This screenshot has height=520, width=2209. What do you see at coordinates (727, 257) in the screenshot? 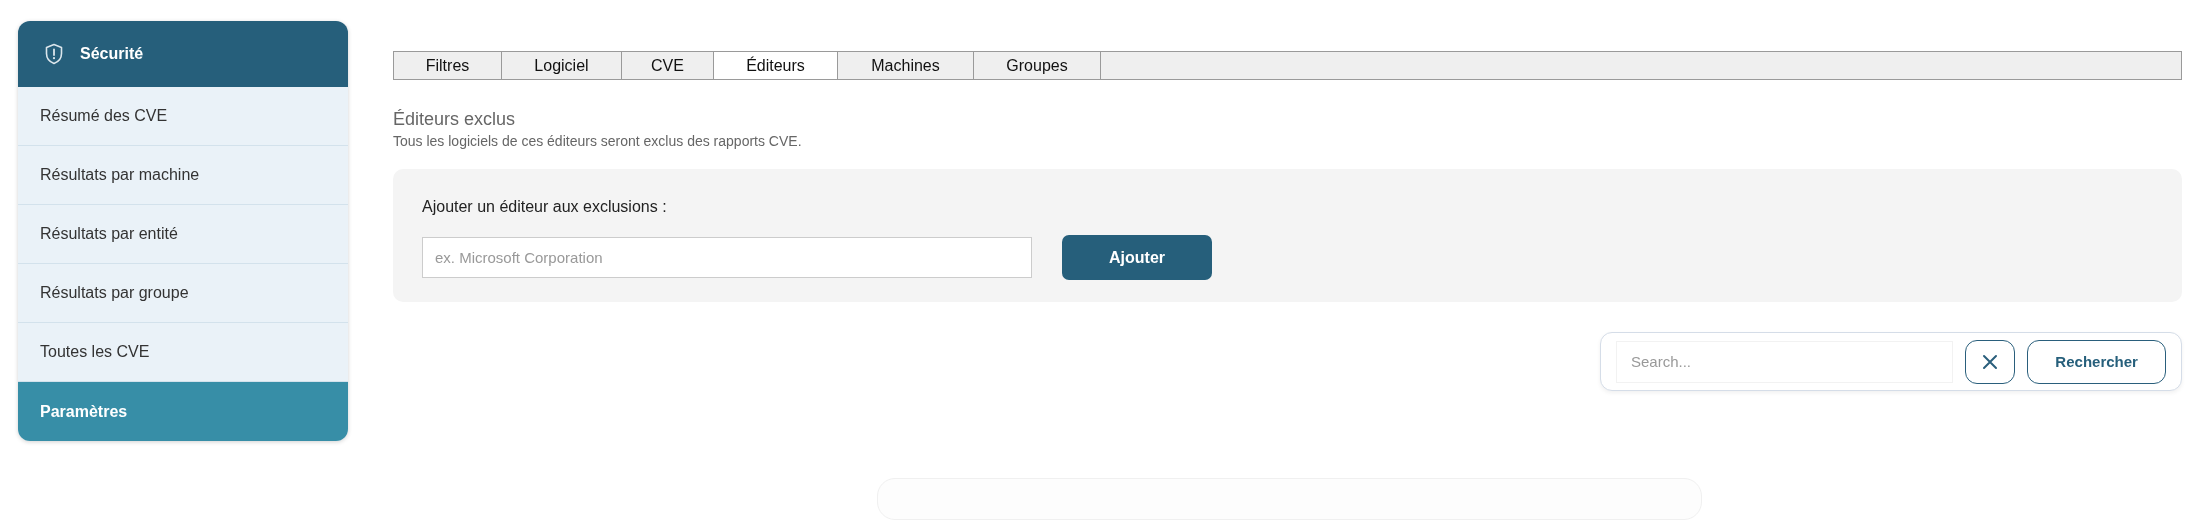
I see `input-field: ex. Microsoft Corporation` at bounding box center [727, 257].